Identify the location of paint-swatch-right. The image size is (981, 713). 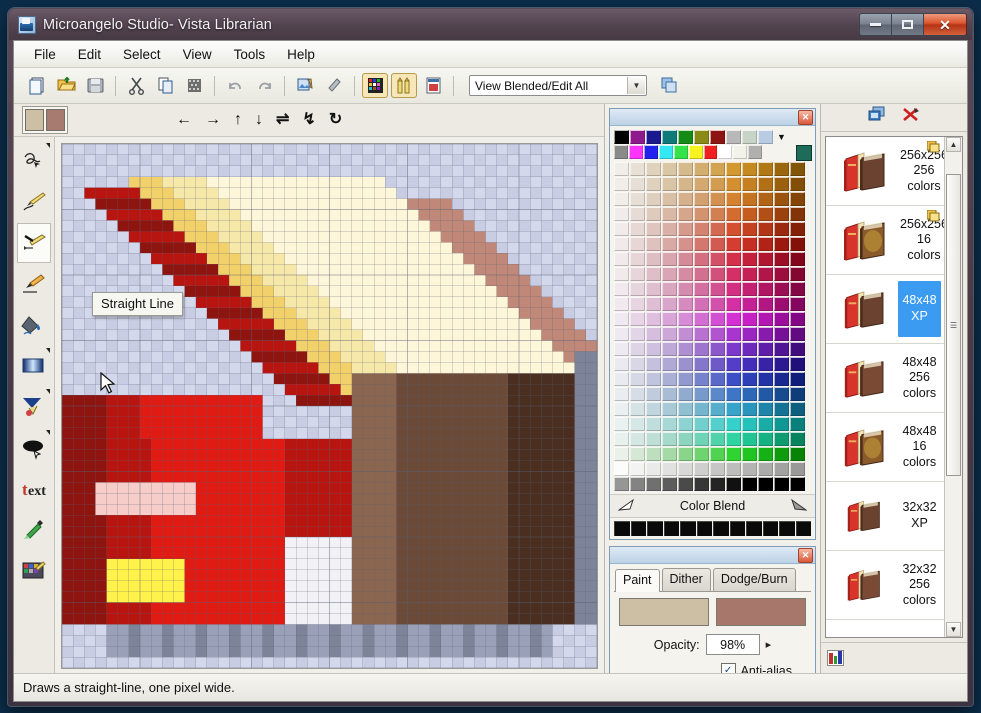
(761, 612).